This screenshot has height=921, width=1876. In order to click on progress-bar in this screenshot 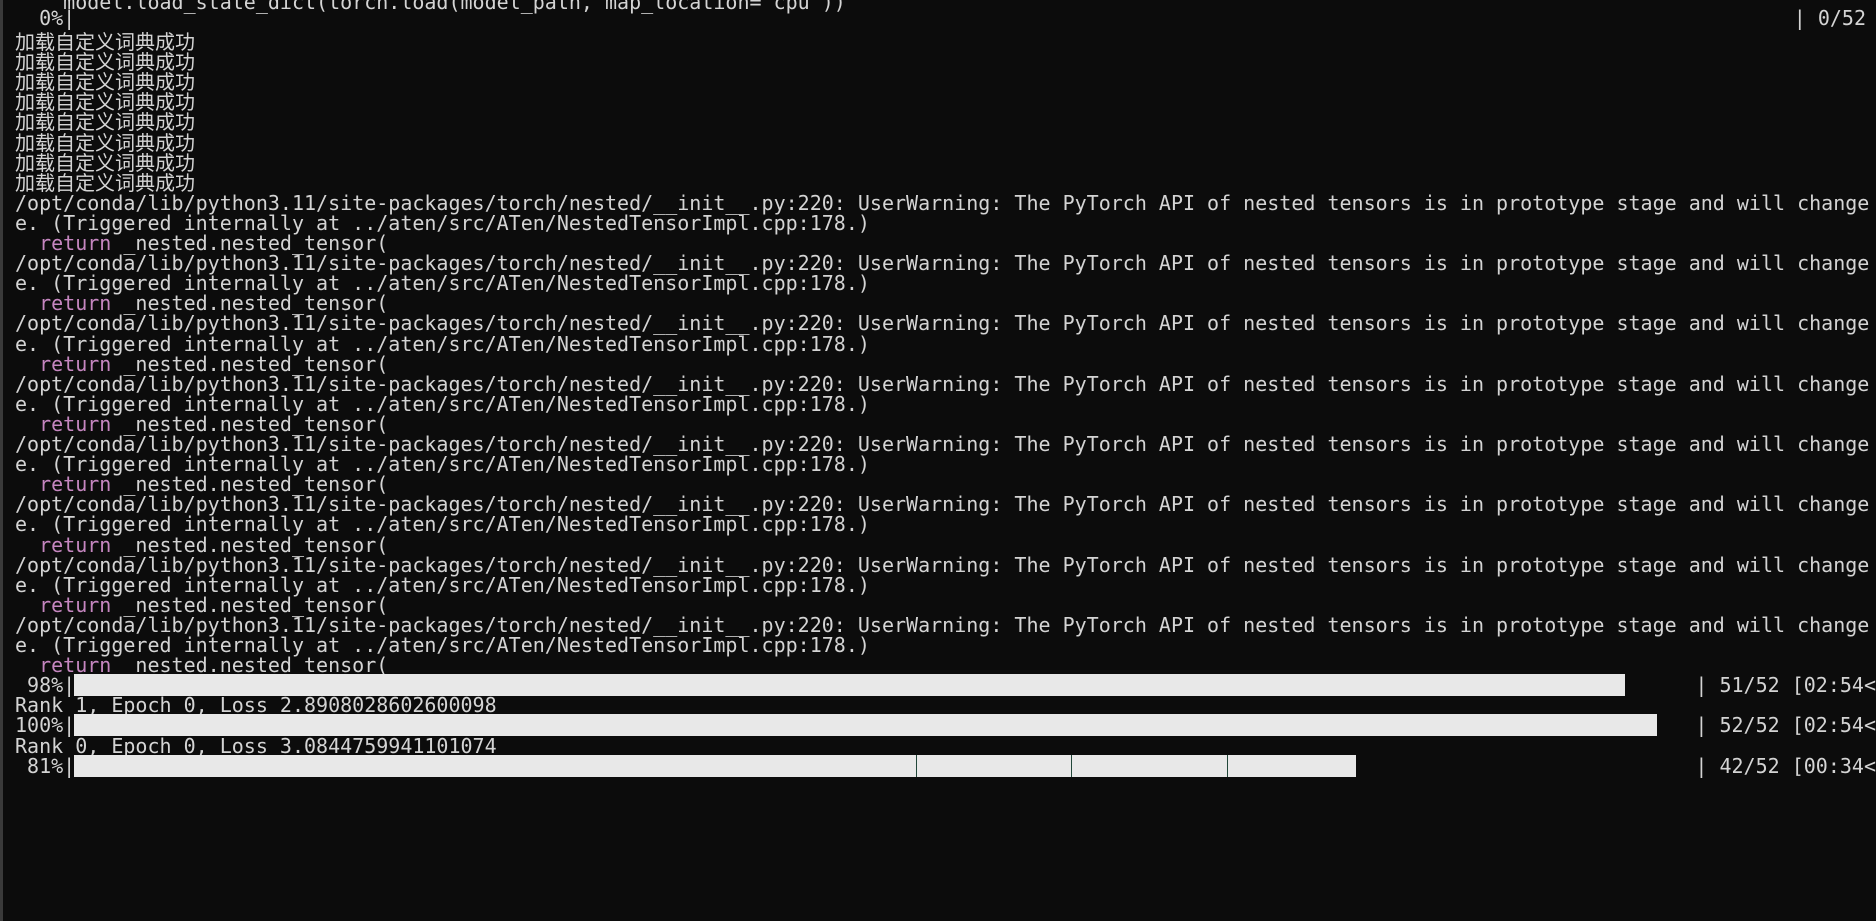, I will do `click(880, 765)`.